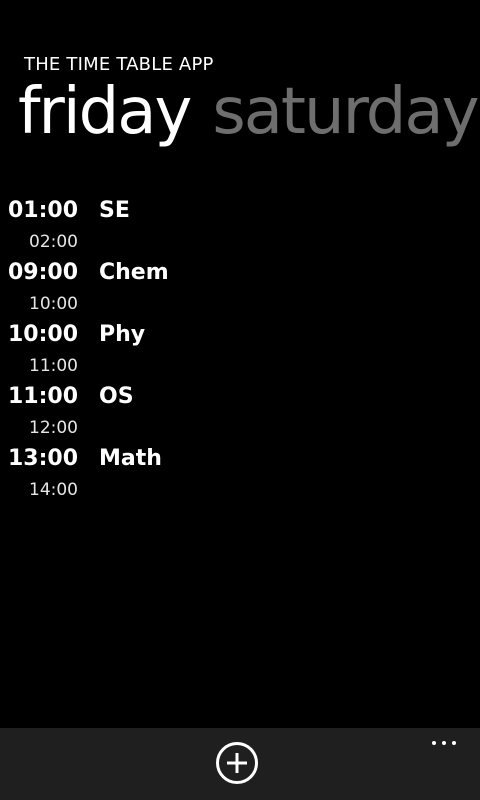 The image size is (480, 800). What do you see at coordinates (122, 334) in the screenshot?
I see `subject-name: Phy` at bounding box center [122, 334].